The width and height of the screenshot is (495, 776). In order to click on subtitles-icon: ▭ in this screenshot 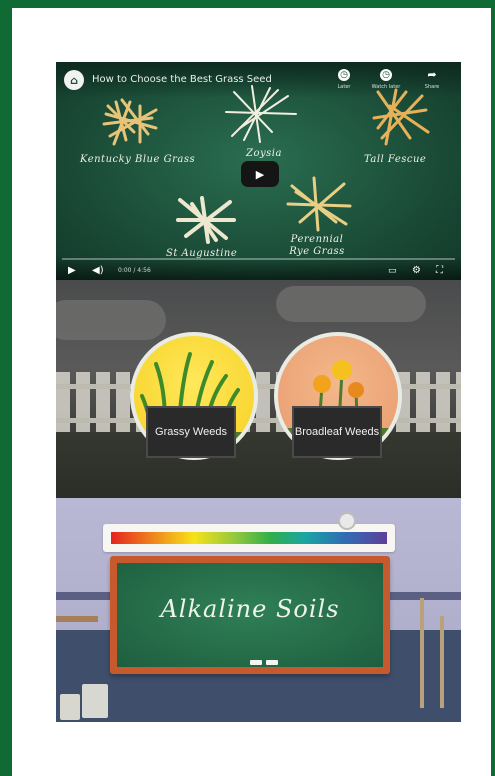, I will do `click(392, 271)`.